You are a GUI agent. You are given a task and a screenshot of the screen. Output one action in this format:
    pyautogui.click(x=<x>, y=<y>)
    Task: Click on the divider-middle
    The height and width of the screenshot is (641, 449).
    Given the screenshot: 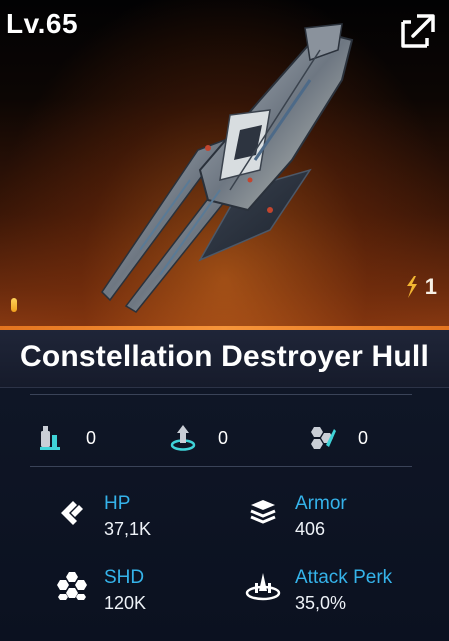 What is the action you would take?
    pyautogui.click(x=221, y=466)
    